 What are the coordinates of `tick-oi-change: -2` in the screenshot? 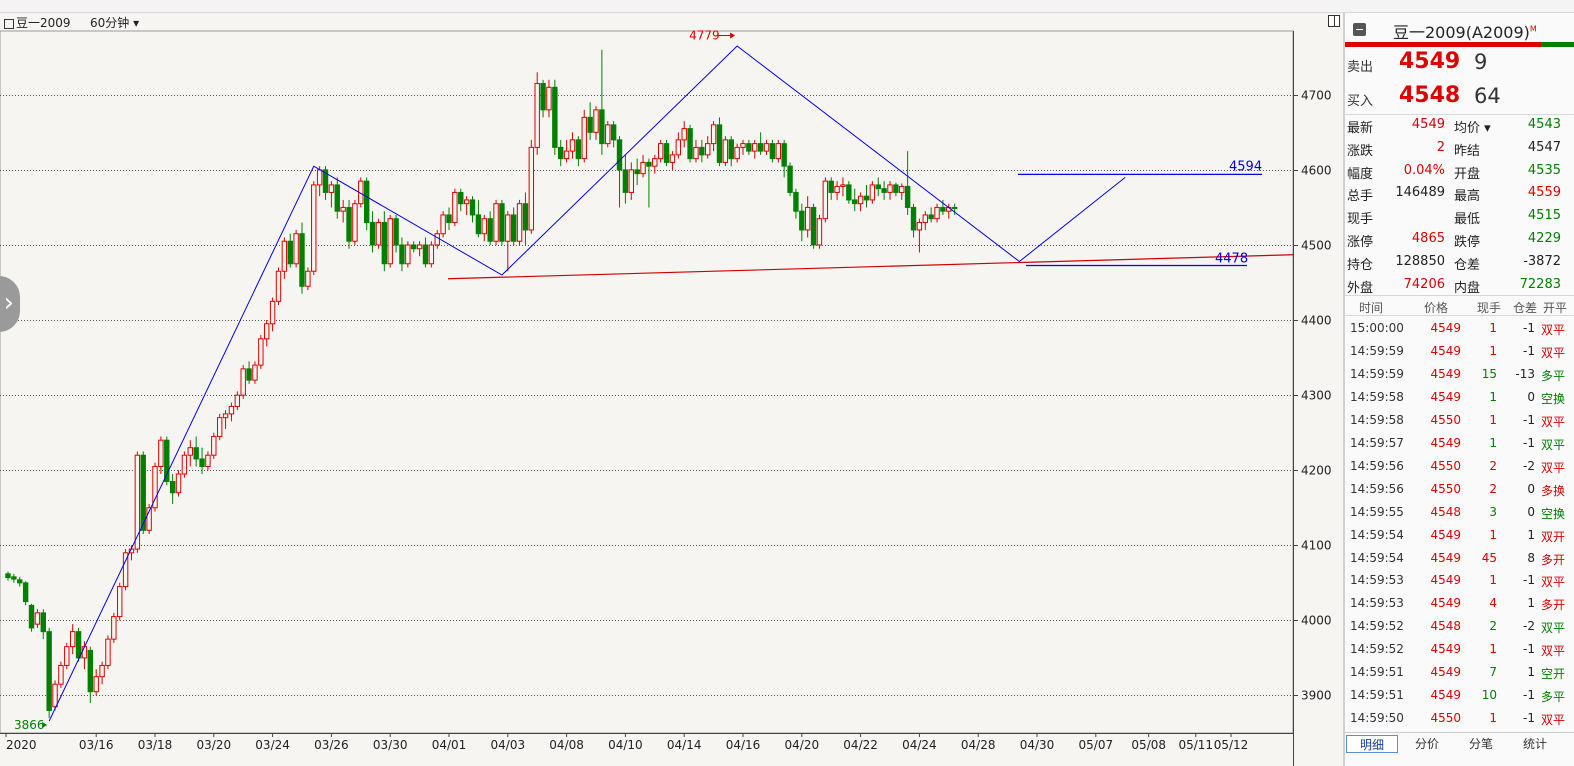 It's located at (1529, 465).